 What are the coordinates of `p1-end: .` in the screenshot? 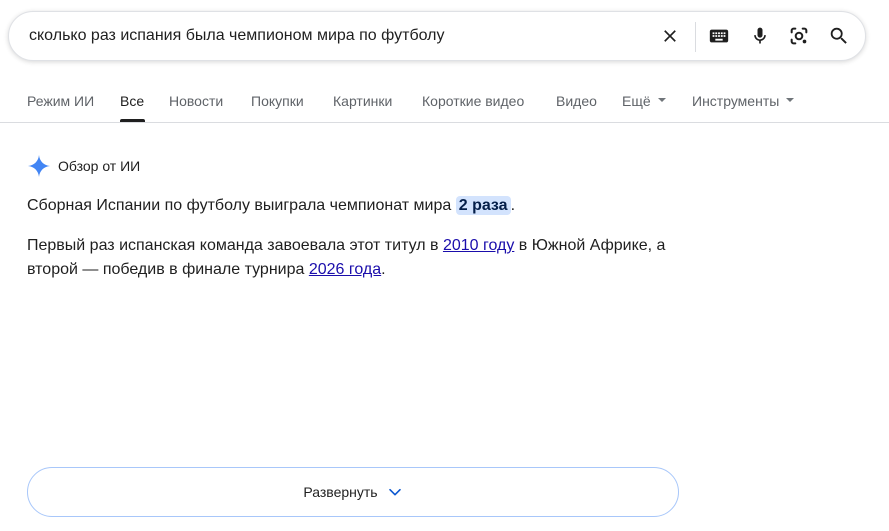 It's located at (513, 205).